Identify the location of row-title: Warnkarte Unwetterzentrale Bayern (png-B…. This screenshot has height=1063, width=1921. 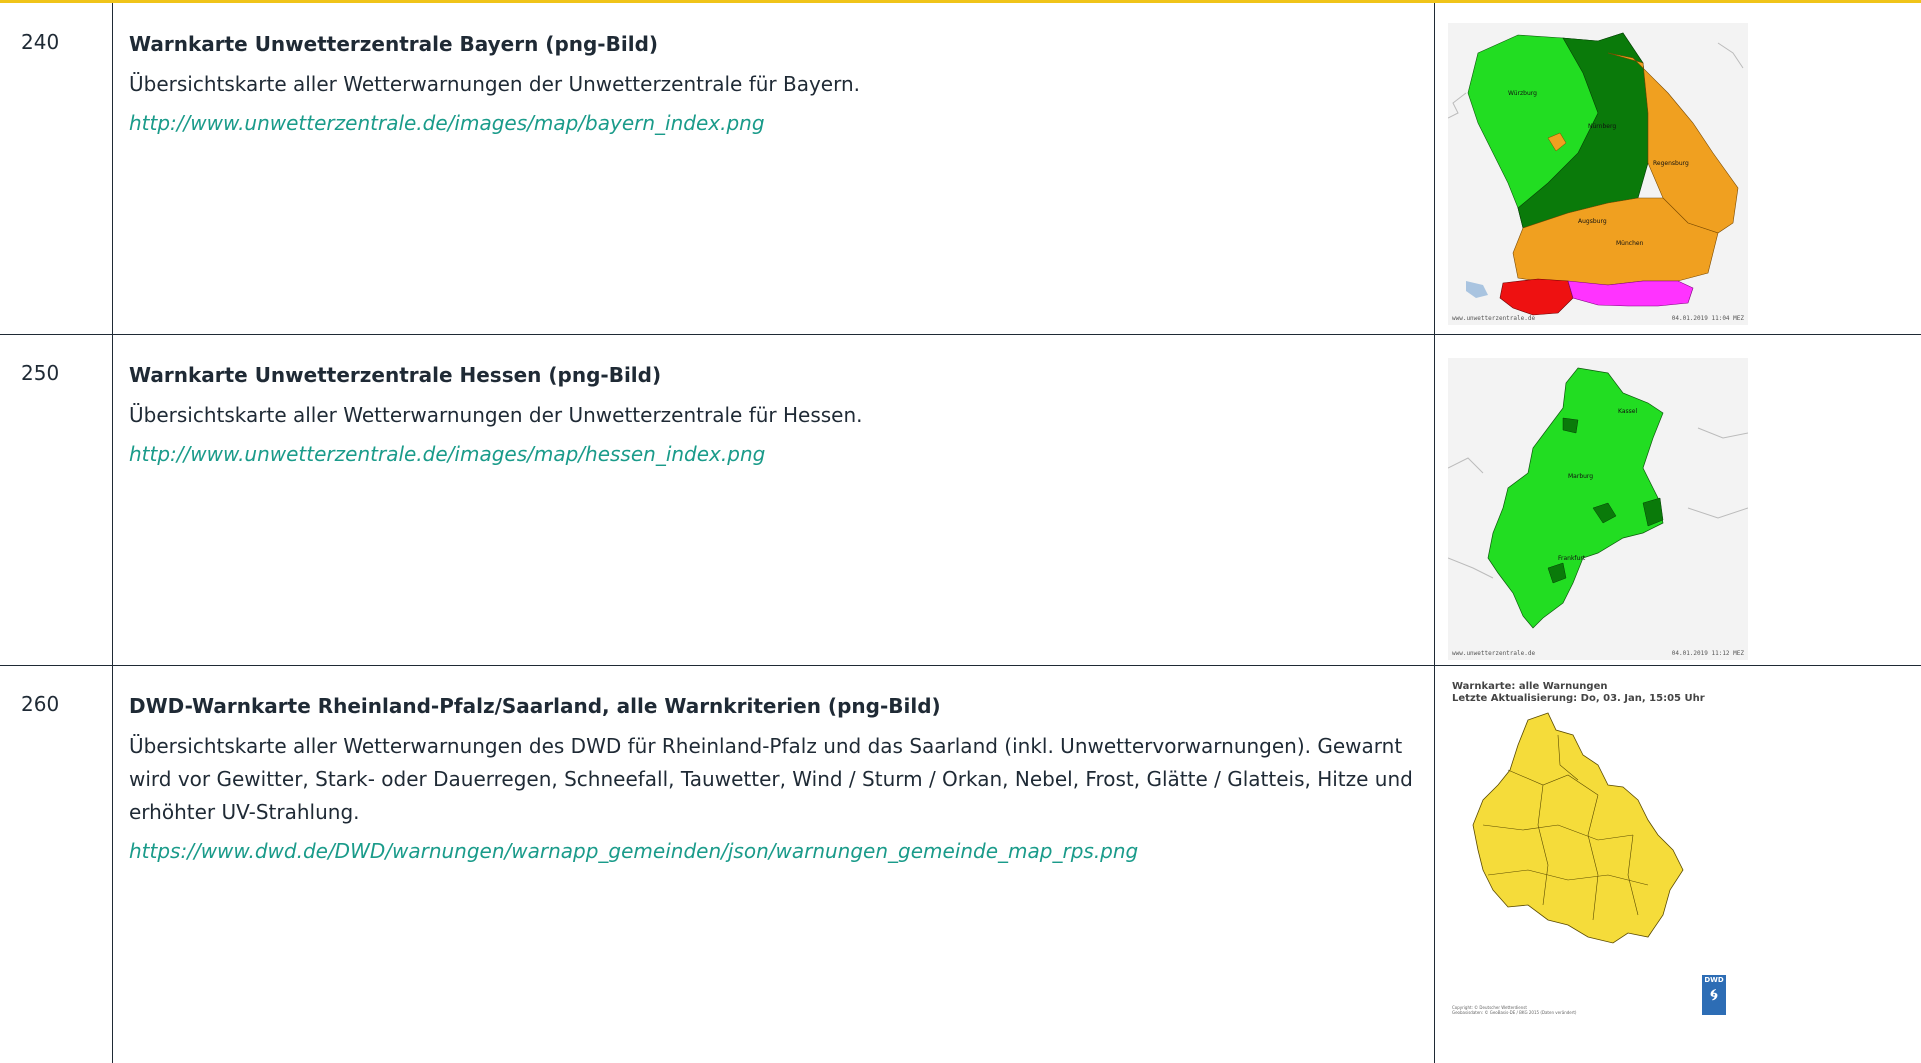
(394, 44).